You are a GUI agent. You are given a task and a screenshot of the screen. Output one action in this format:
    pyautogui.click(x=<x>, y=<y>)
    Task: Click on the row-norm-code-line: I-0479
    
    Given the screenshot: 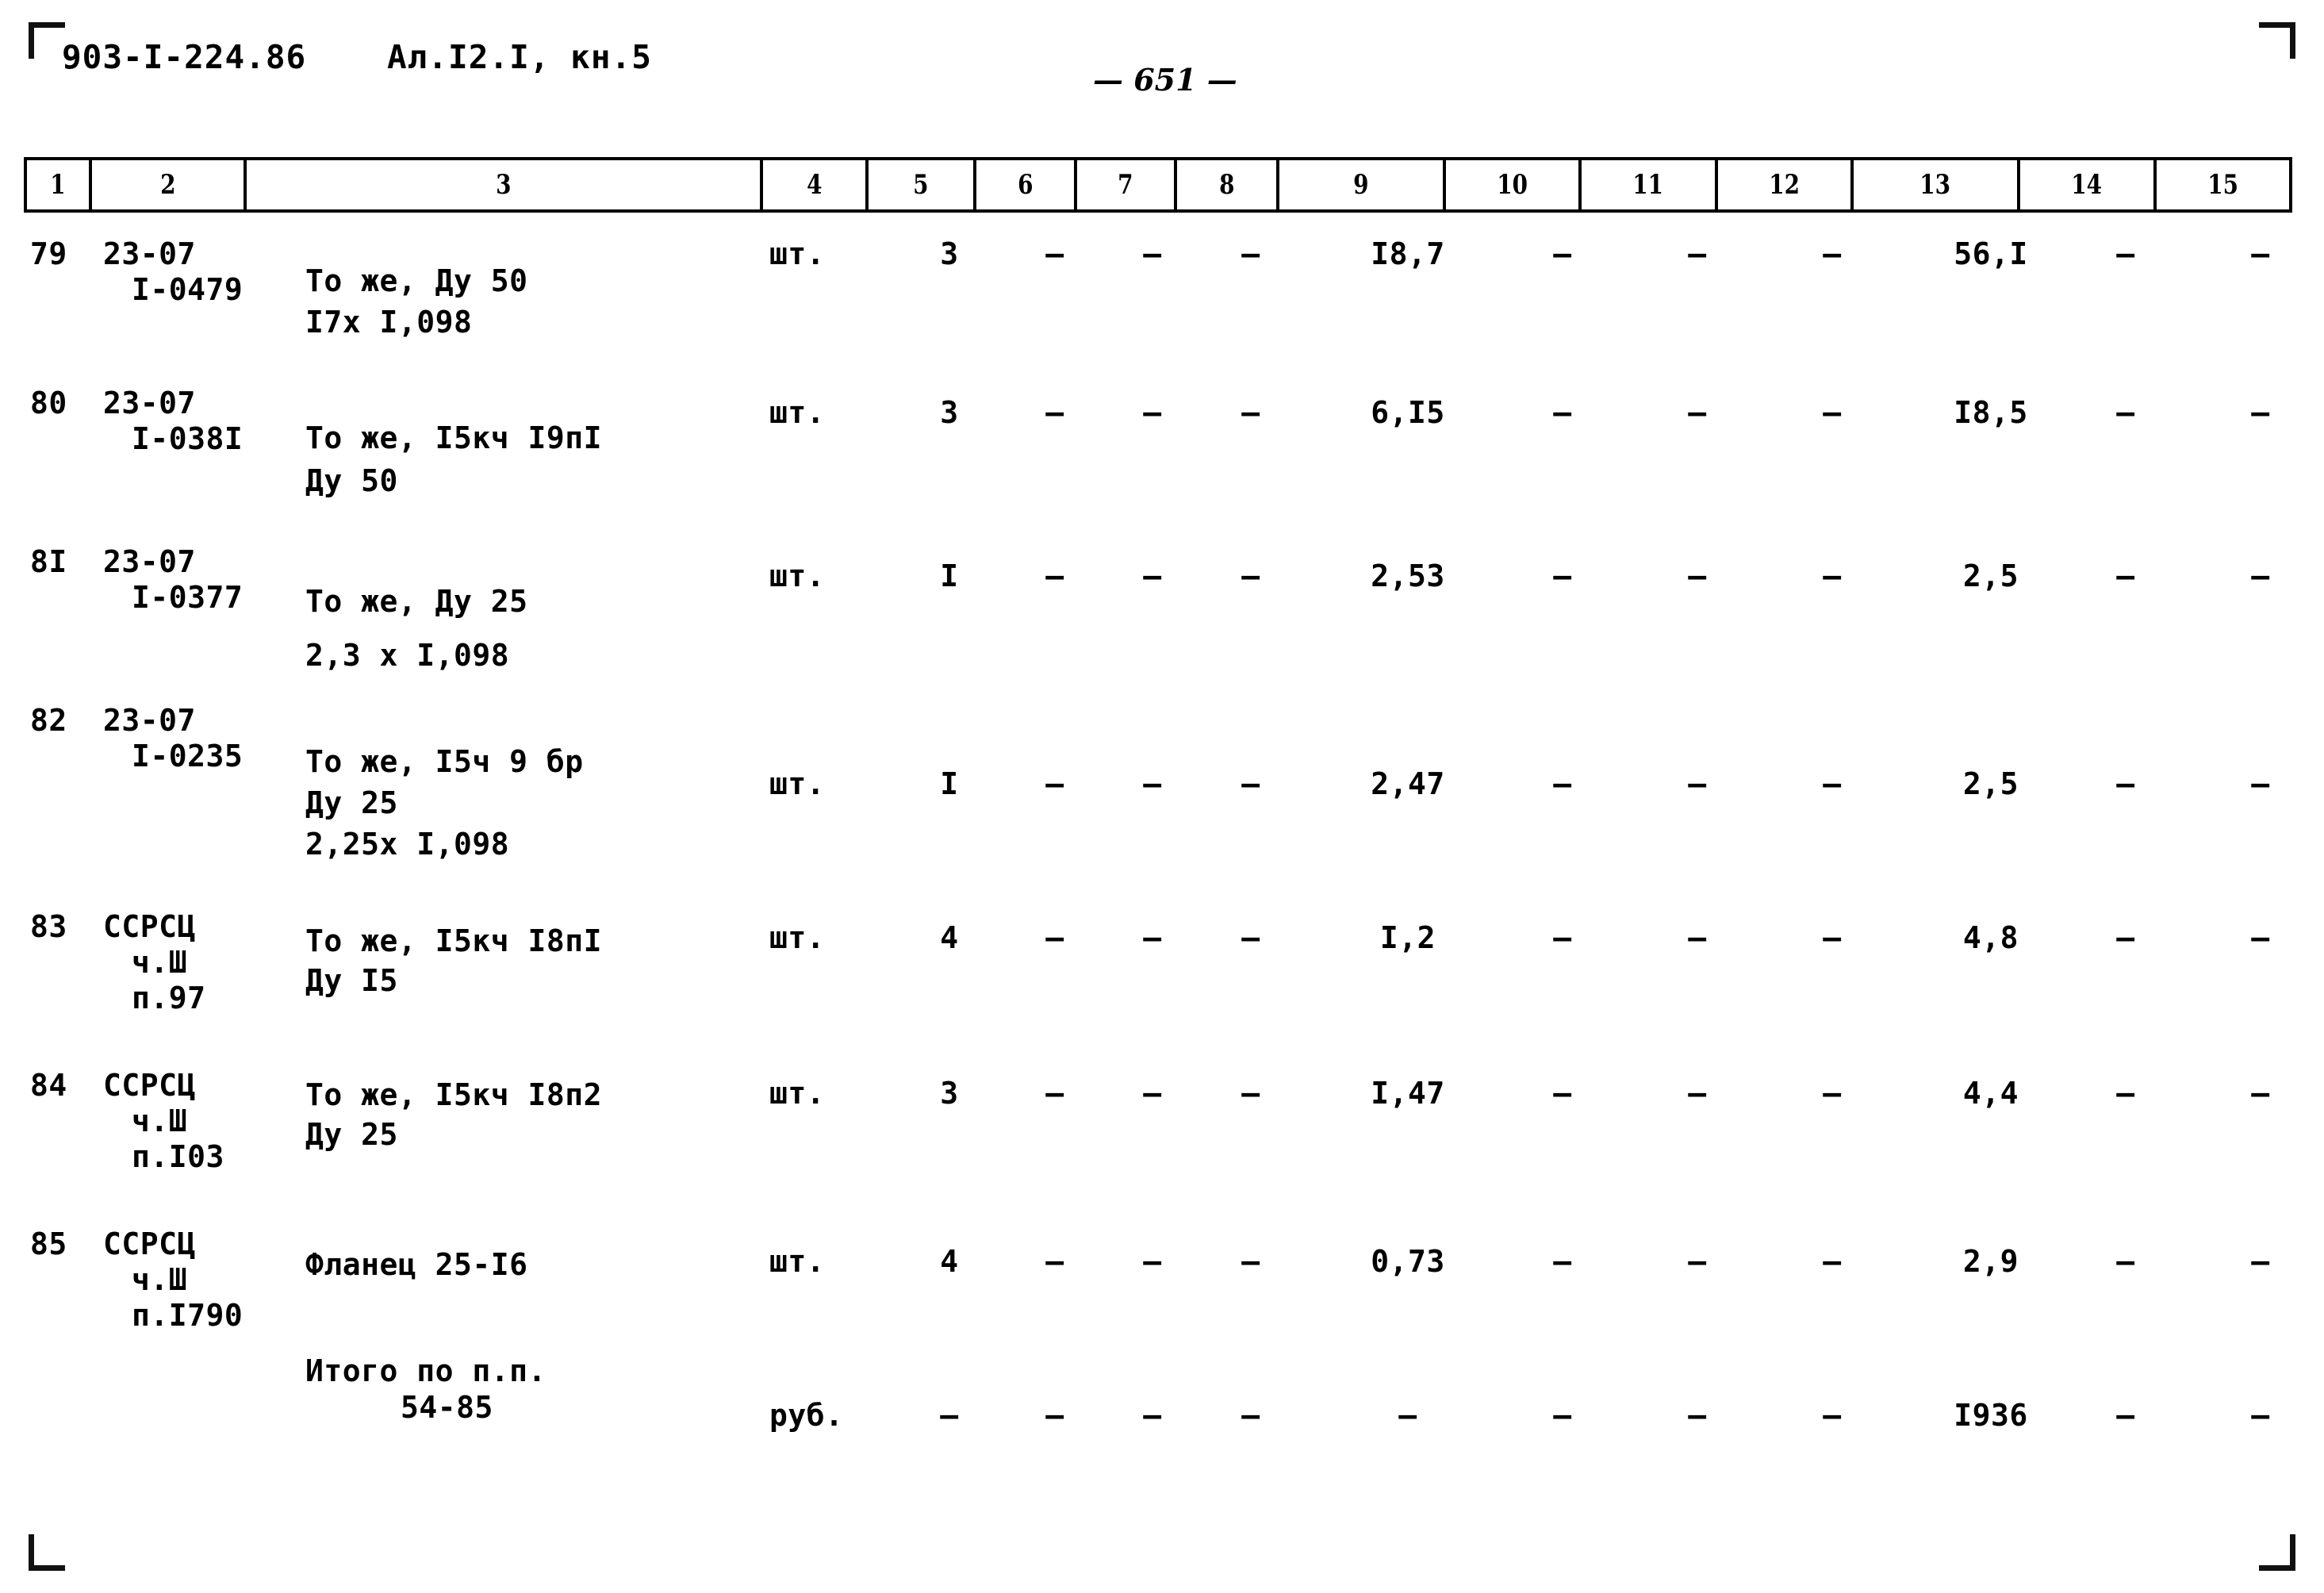 What is the action you would take?
    pyautogui.click(x=188, y=289)
    